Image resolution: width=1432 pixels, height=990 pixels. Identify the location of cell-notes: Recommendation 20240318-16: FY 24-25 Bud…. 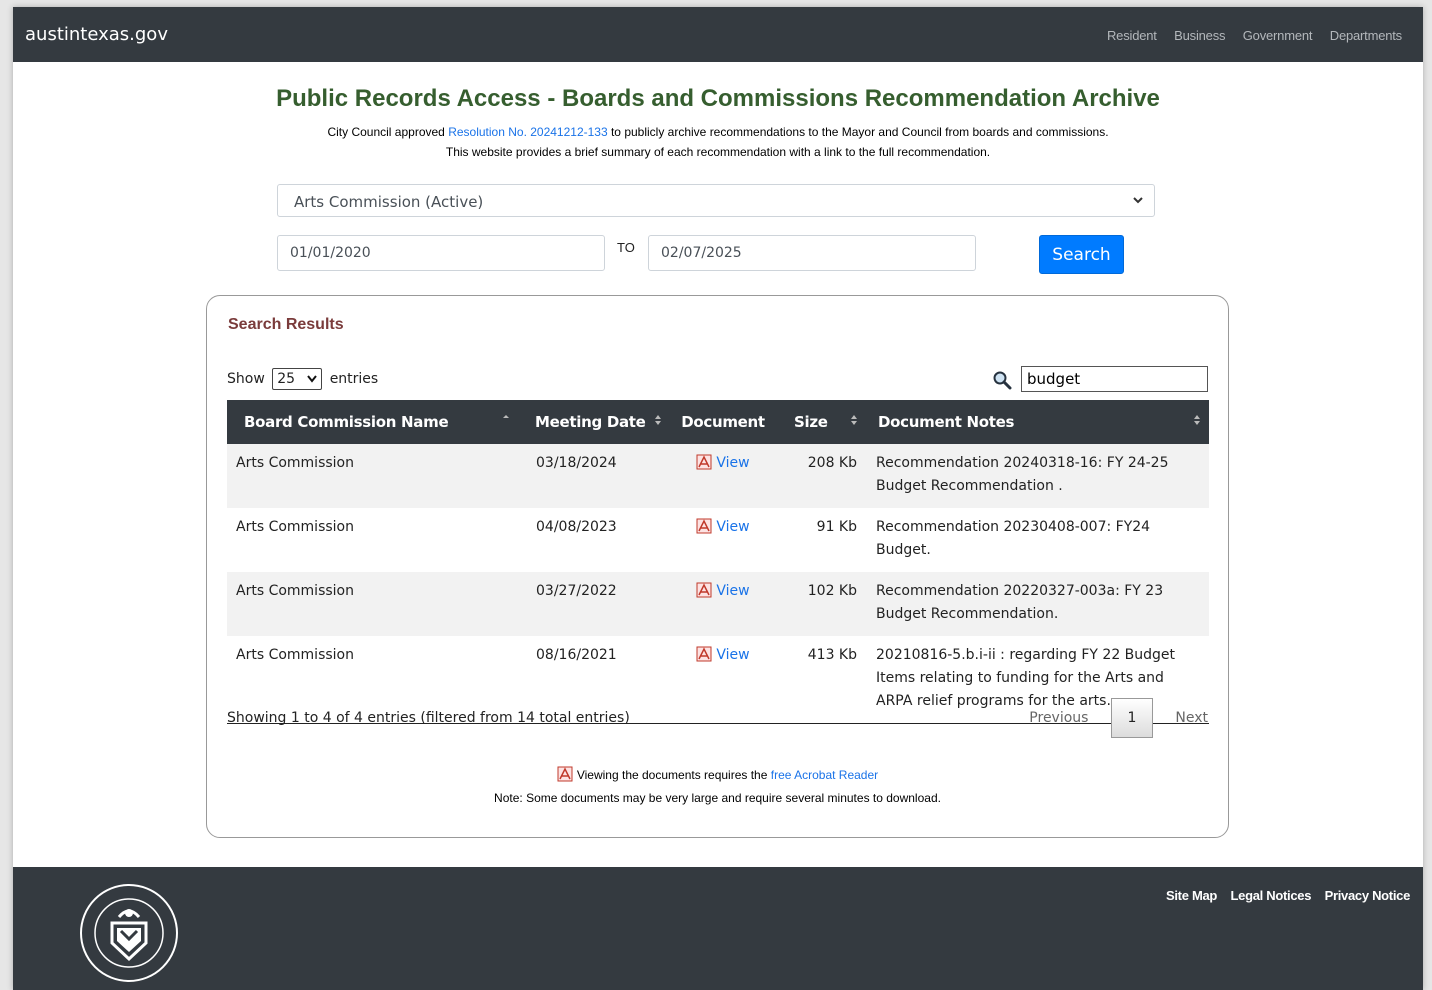
(1037, 476).